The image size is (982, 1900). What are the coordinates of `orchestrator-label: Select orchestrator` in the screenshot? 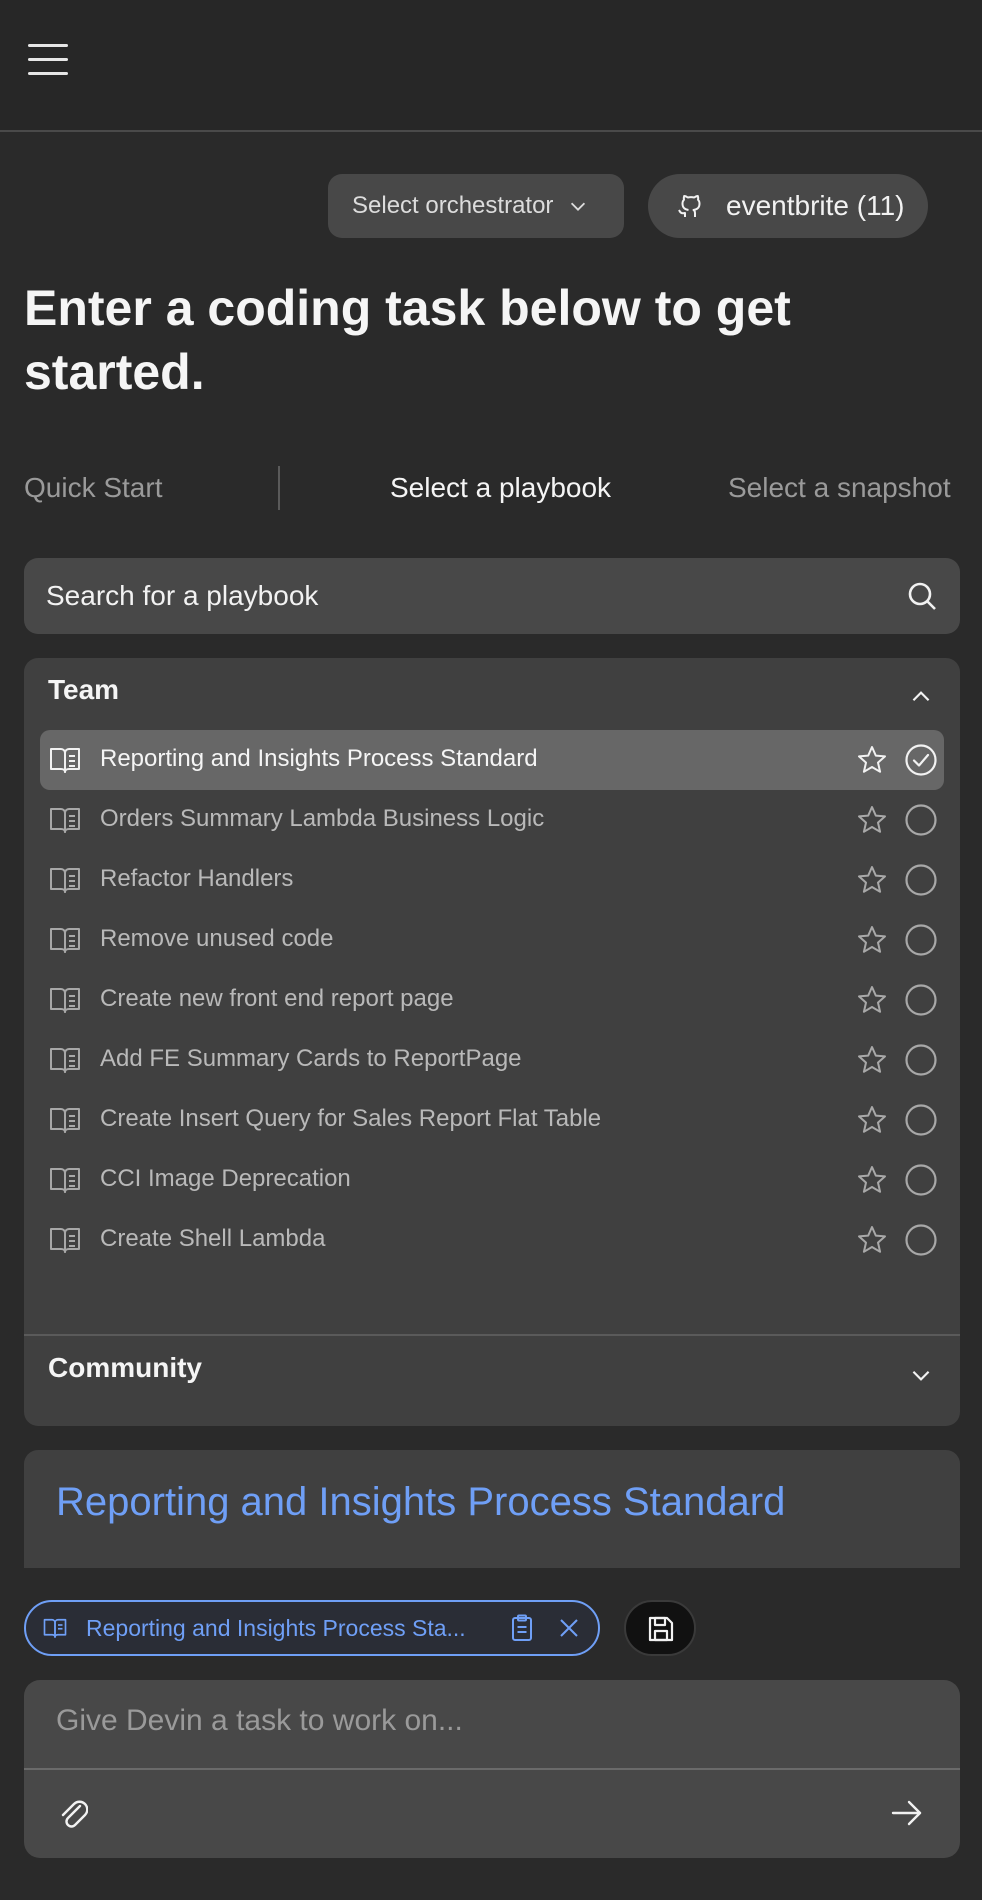 It's located at (453, 205).